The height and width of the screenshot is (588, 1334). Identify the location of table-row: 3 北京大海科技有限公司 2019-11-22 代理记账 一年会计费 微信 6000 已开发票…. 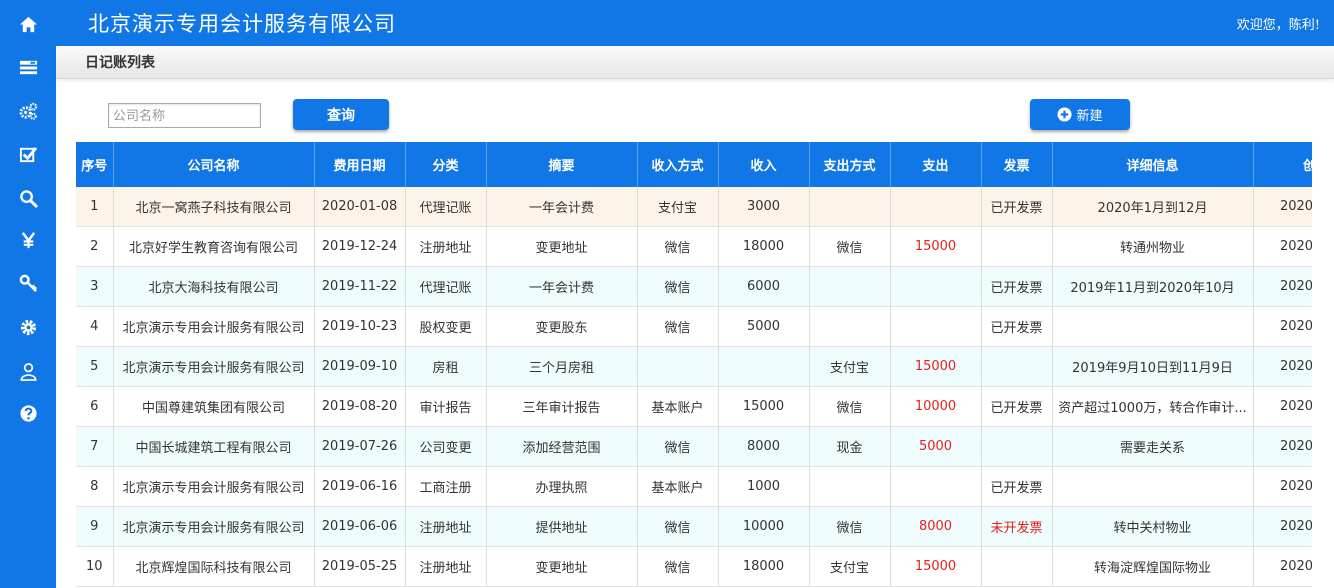
(694, 286).